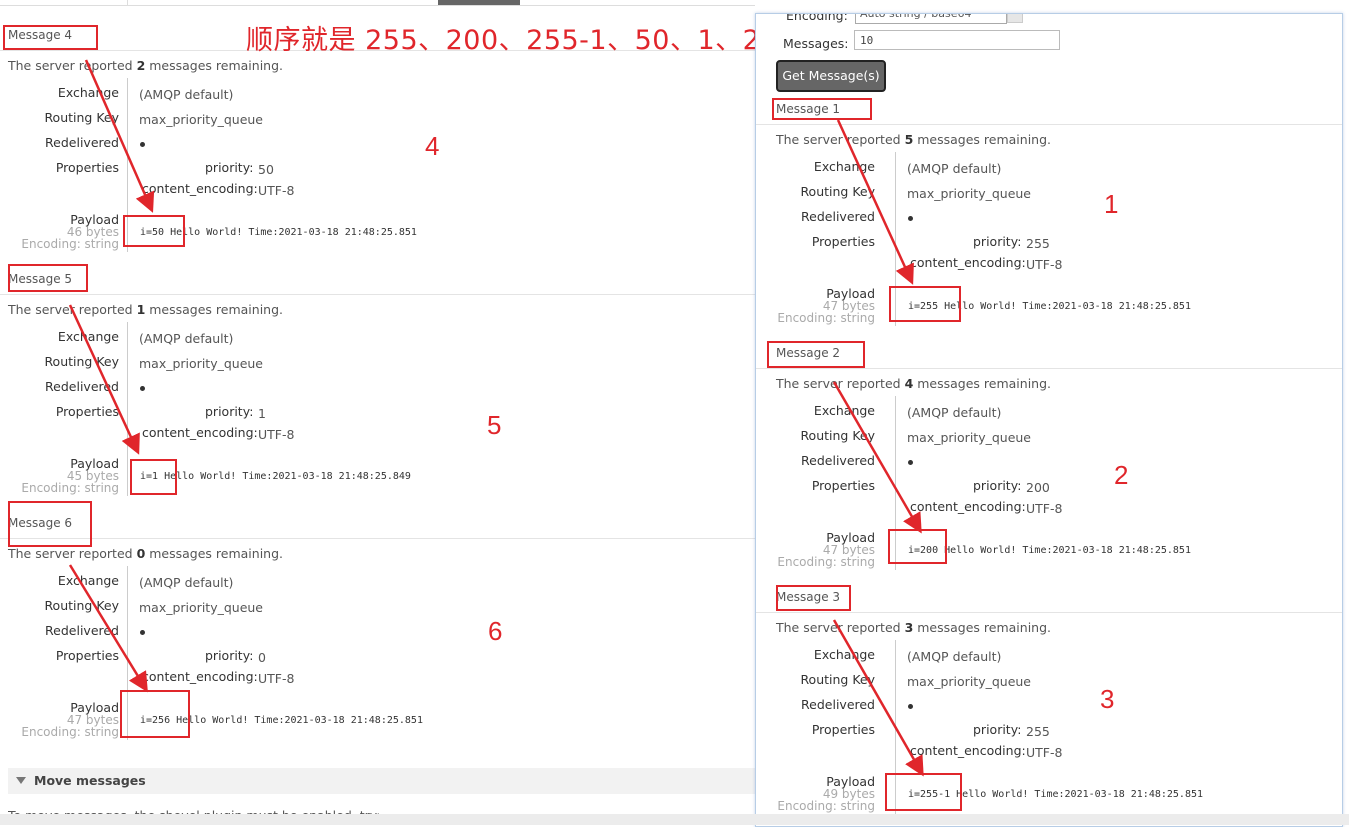  Describe the element at coordinates (1038, 487) in the screenshot. I see `priority-value: 200` at that location.